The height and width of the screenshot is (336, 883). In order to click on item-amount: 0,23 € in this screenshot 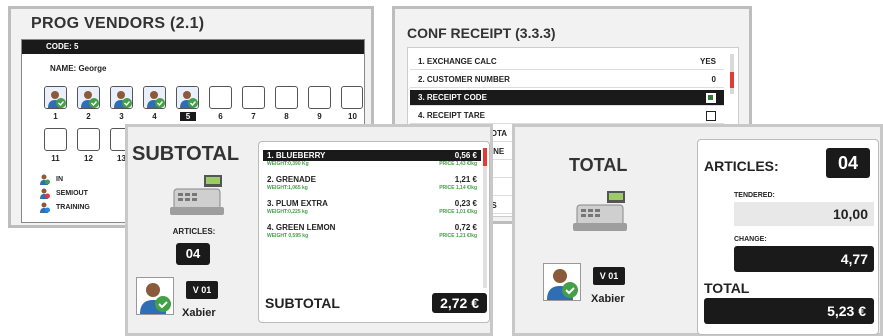, I will do `click(465, 203)`.